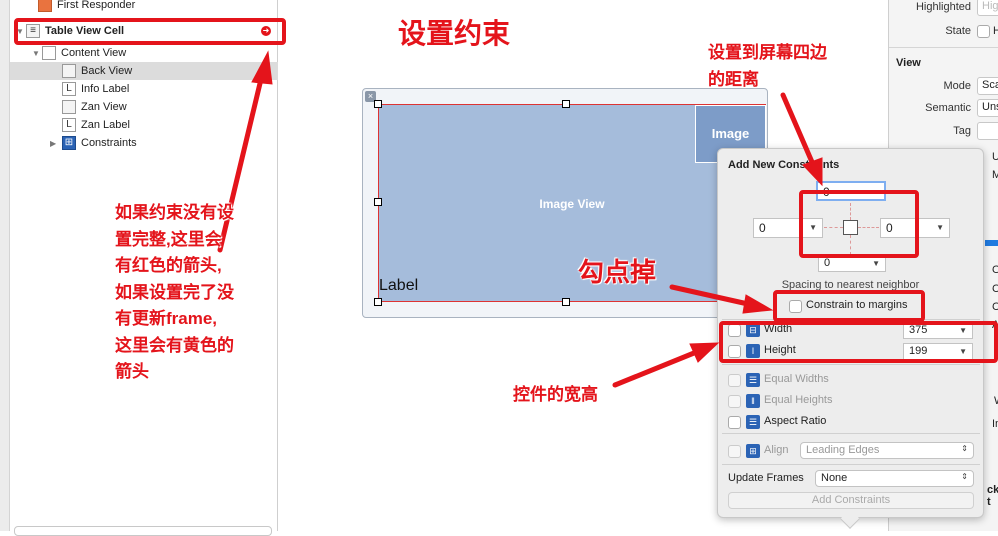  Describe the element at coordinates (710, 295) in the screenshot. I see `arrow-to-margins` at that location.